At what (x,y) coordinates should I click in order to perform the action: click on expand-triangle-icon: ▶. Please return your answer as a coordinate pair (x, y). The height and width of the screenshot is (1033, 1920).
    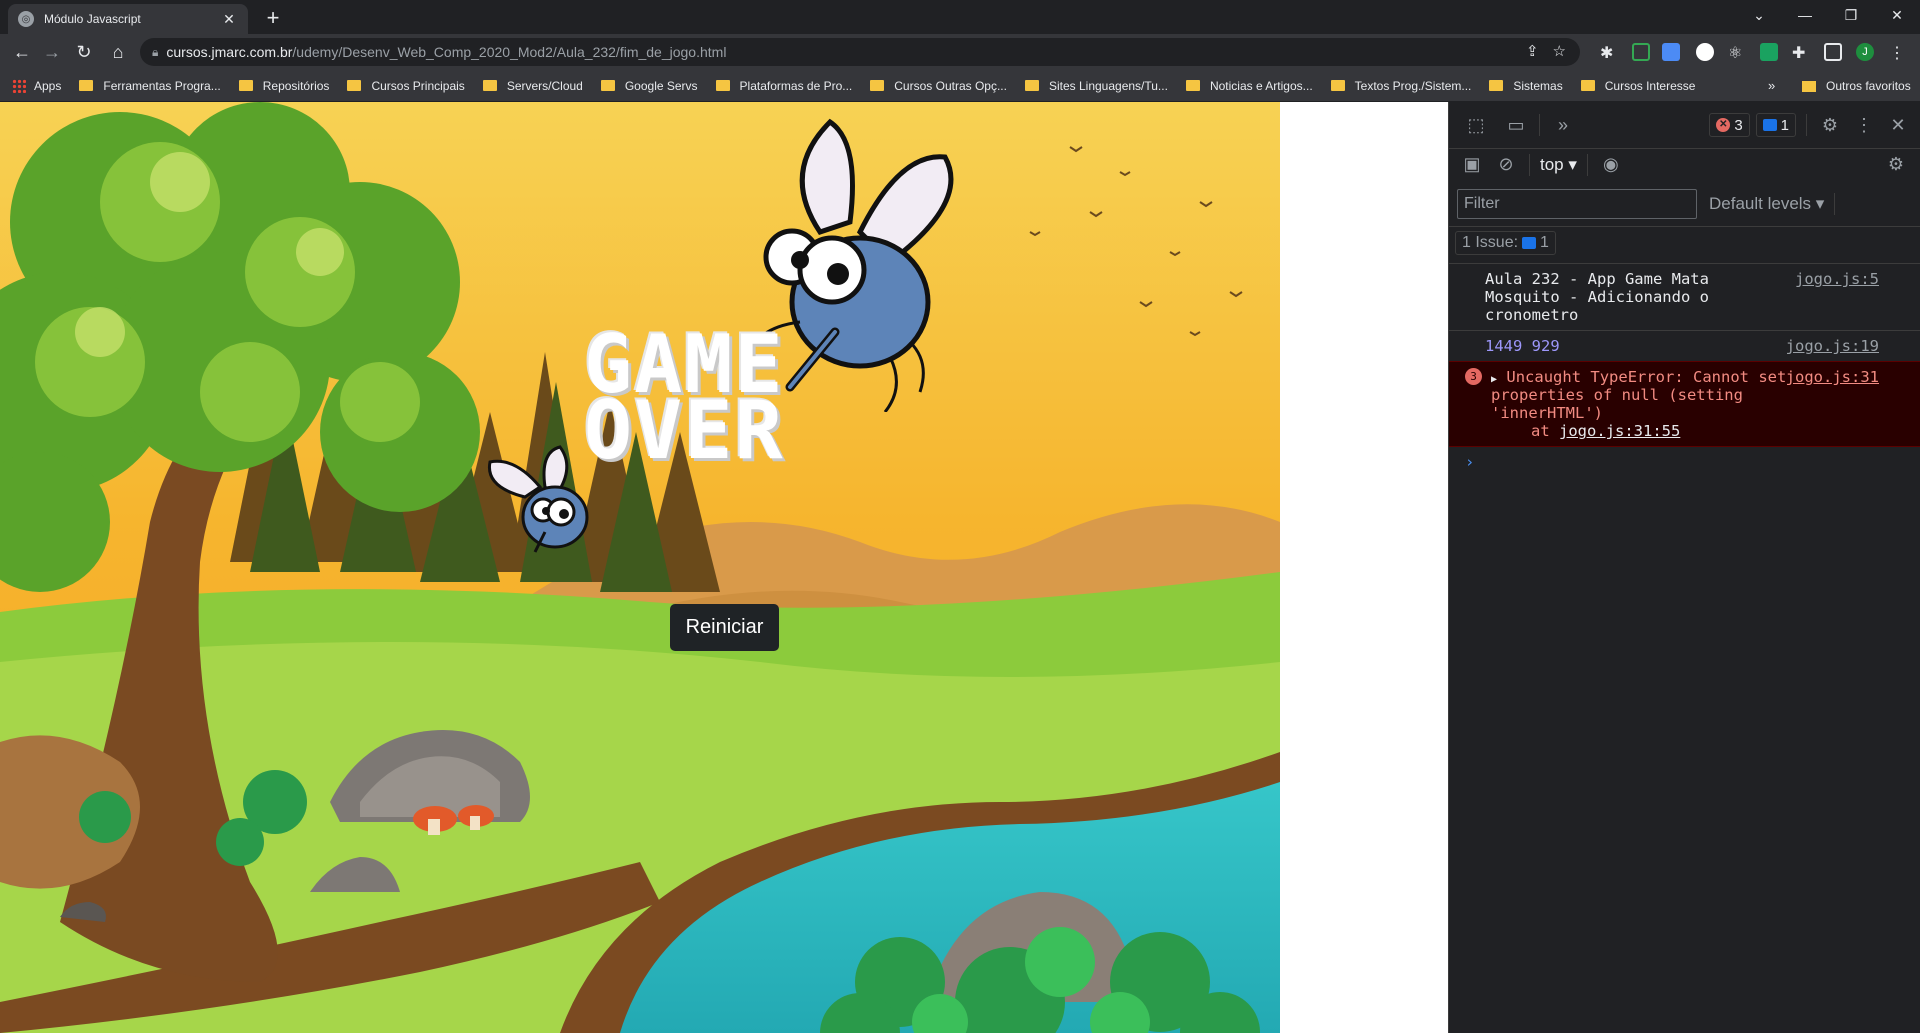
    Looking at the image, I should click on (1494, 379).